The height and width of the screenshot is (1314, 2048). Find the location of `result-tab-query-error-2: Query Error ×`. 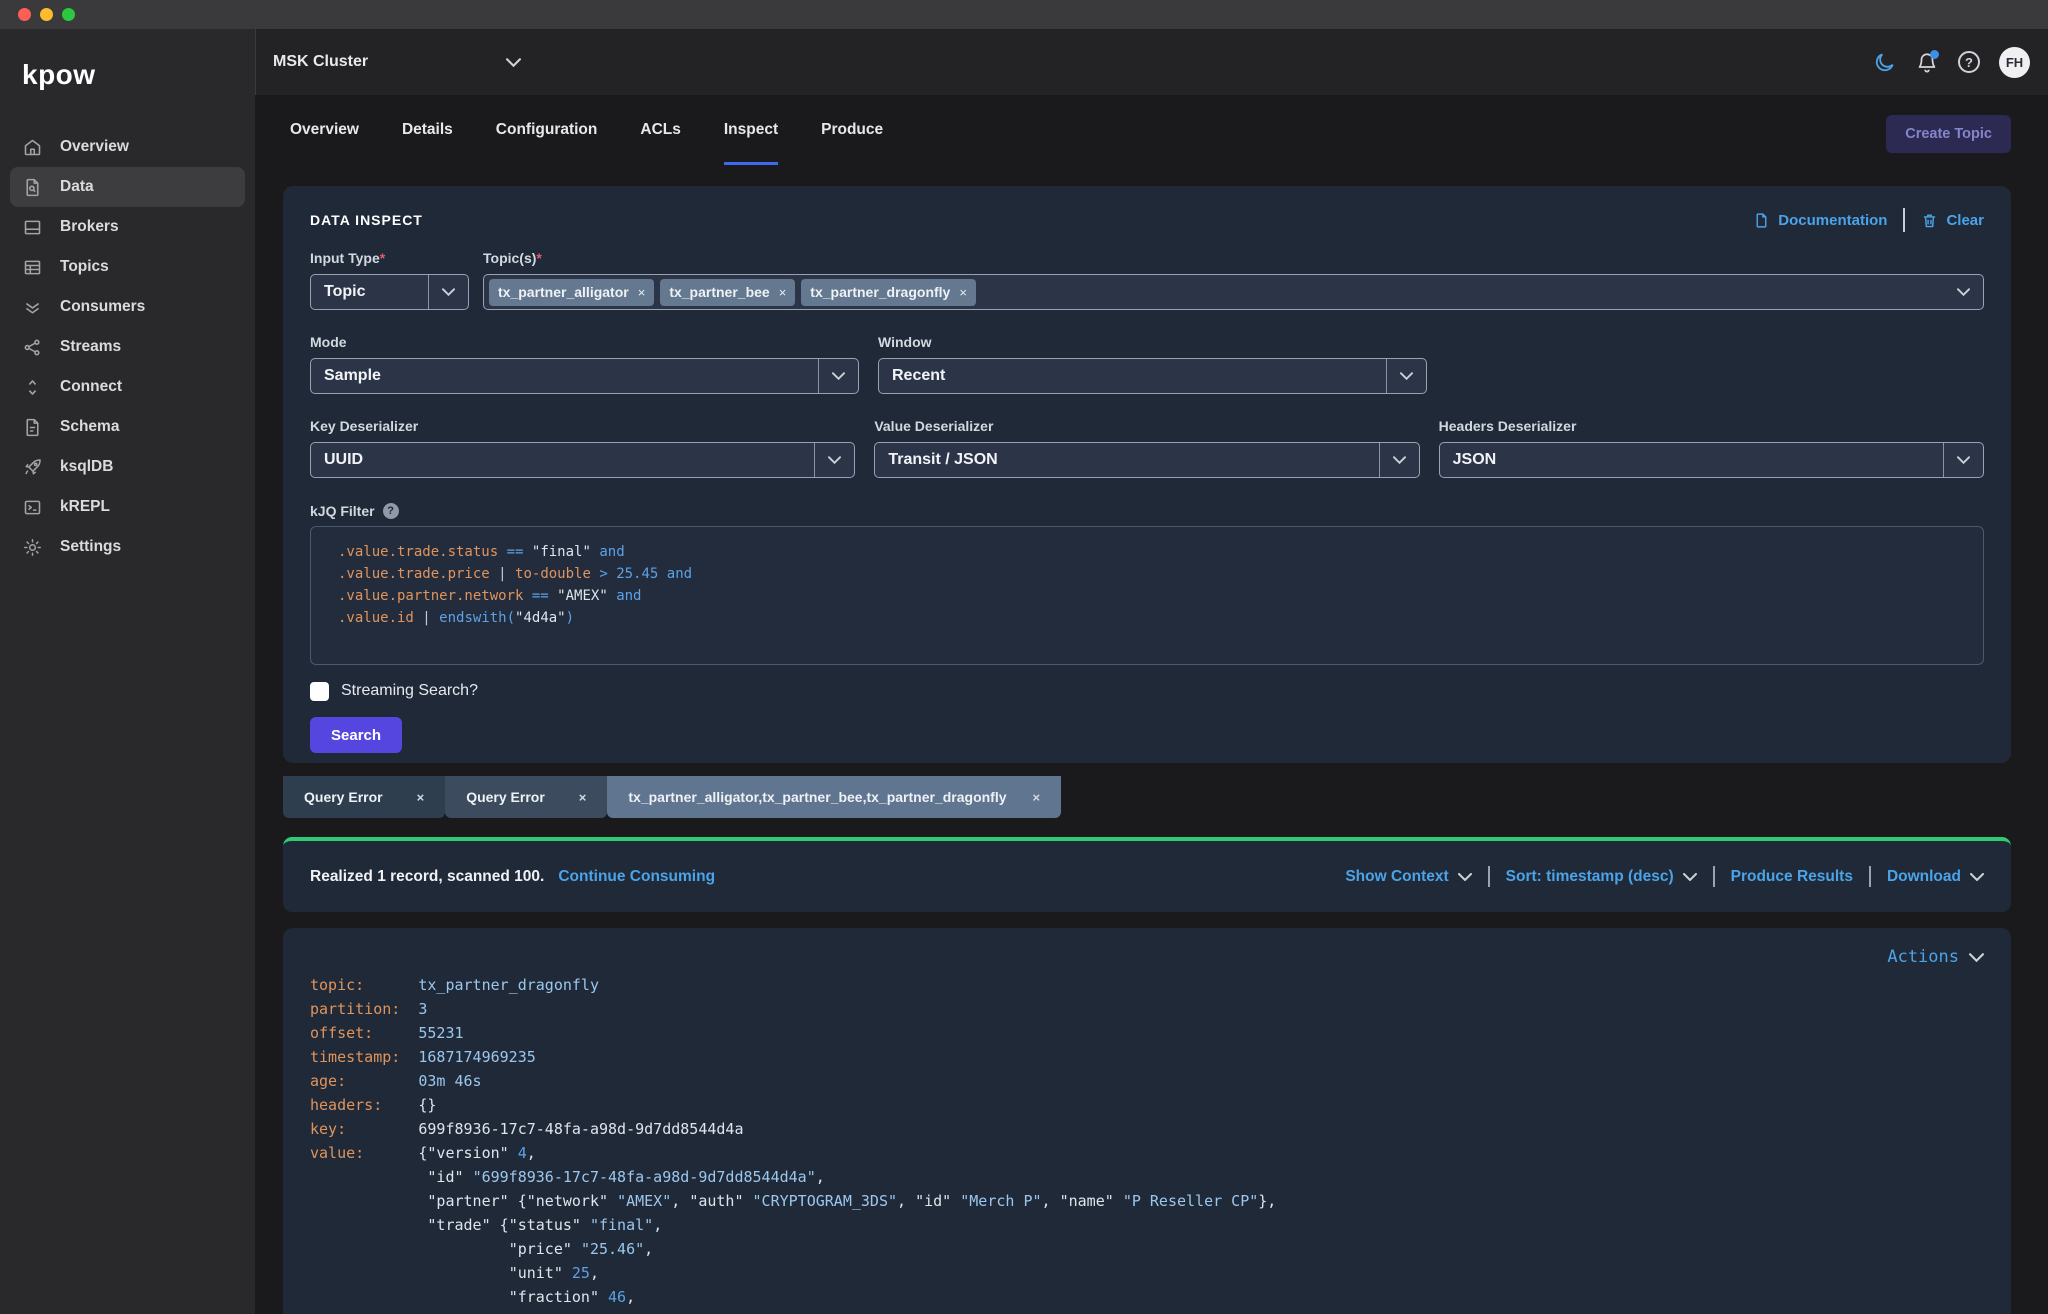

result-tab-query-error-2: Query Error × is located at coordinates (526, 797).